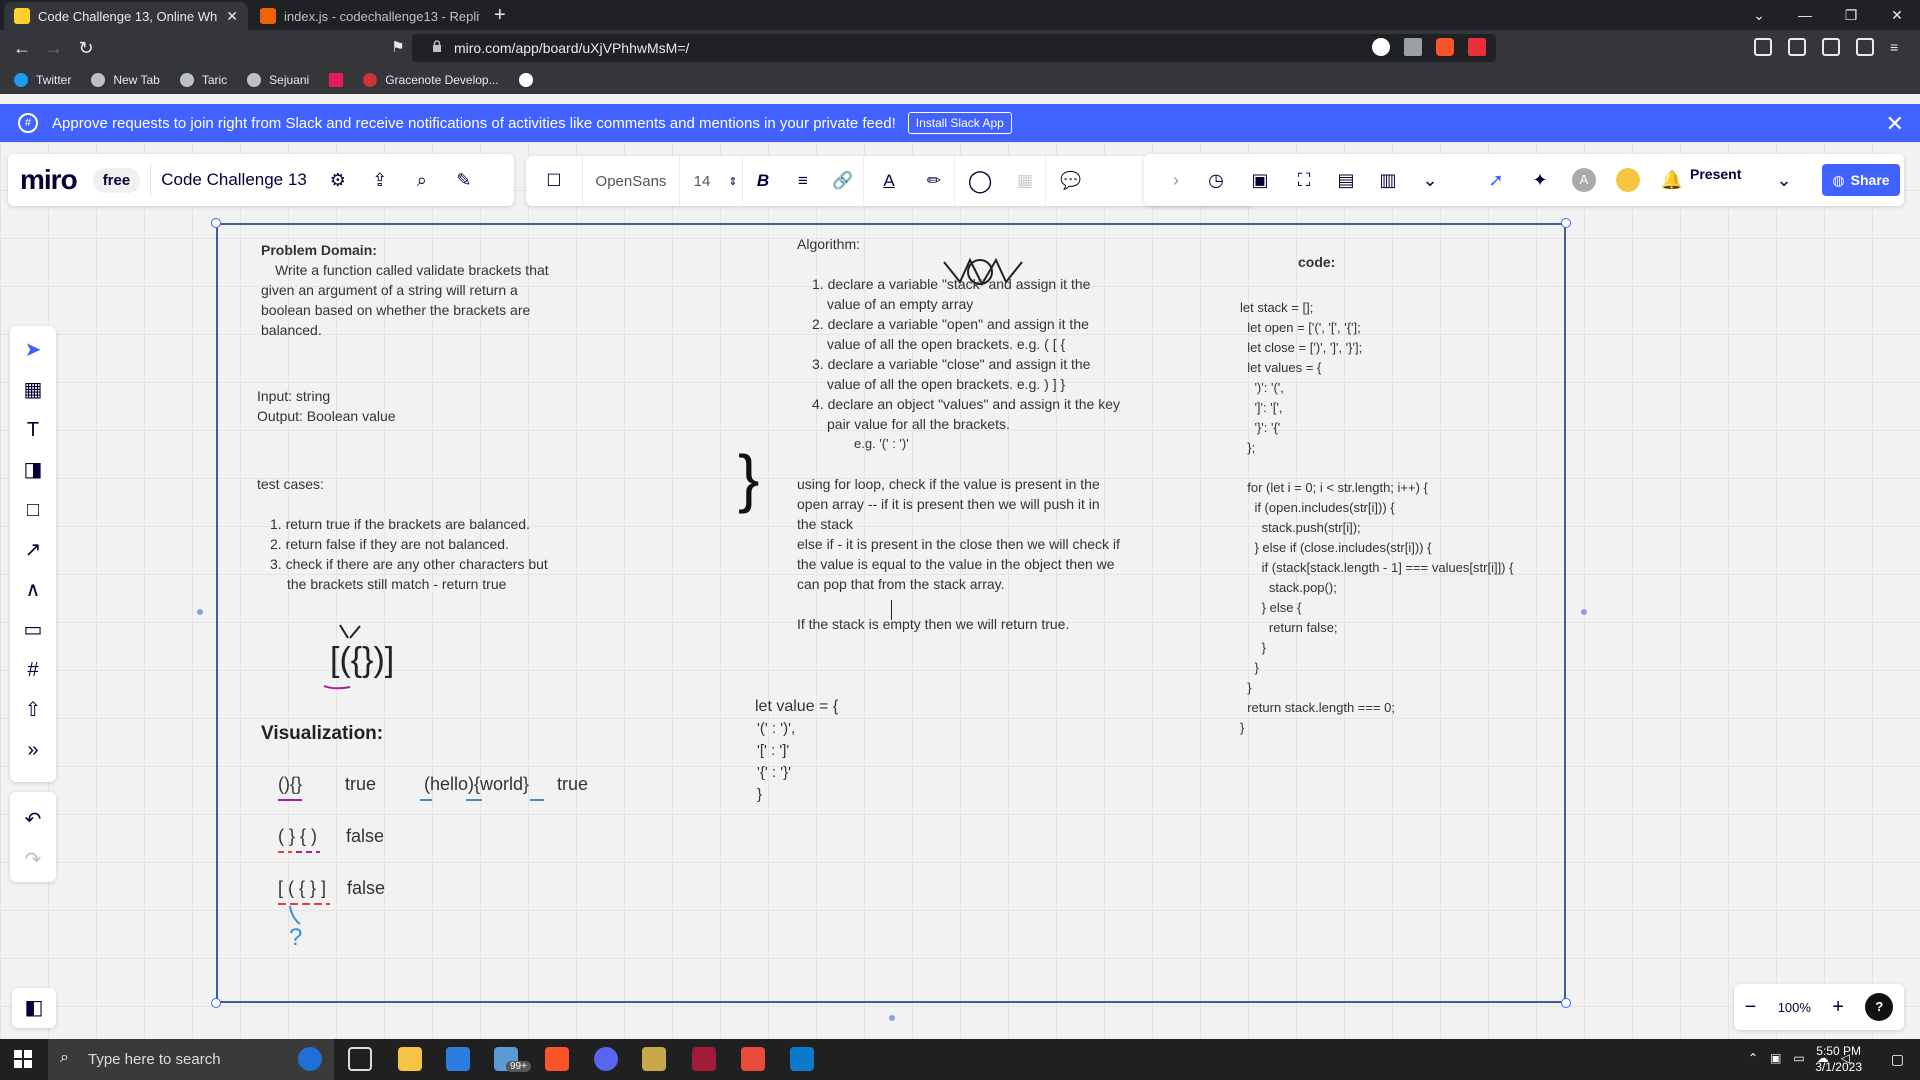  I want to click on store-icon, so click(458, 1059).